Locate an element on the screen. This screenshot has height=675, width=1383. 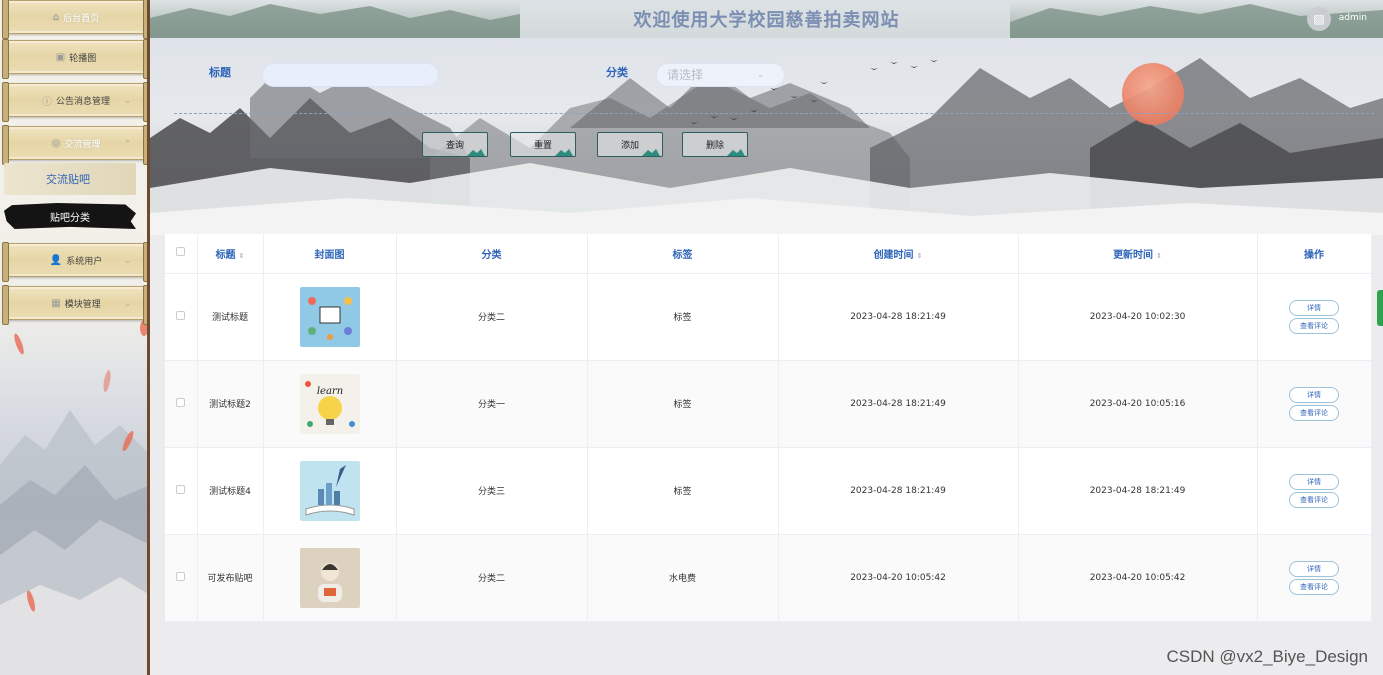
column-header-label: 封面图 is located at coordinates (329, 255).